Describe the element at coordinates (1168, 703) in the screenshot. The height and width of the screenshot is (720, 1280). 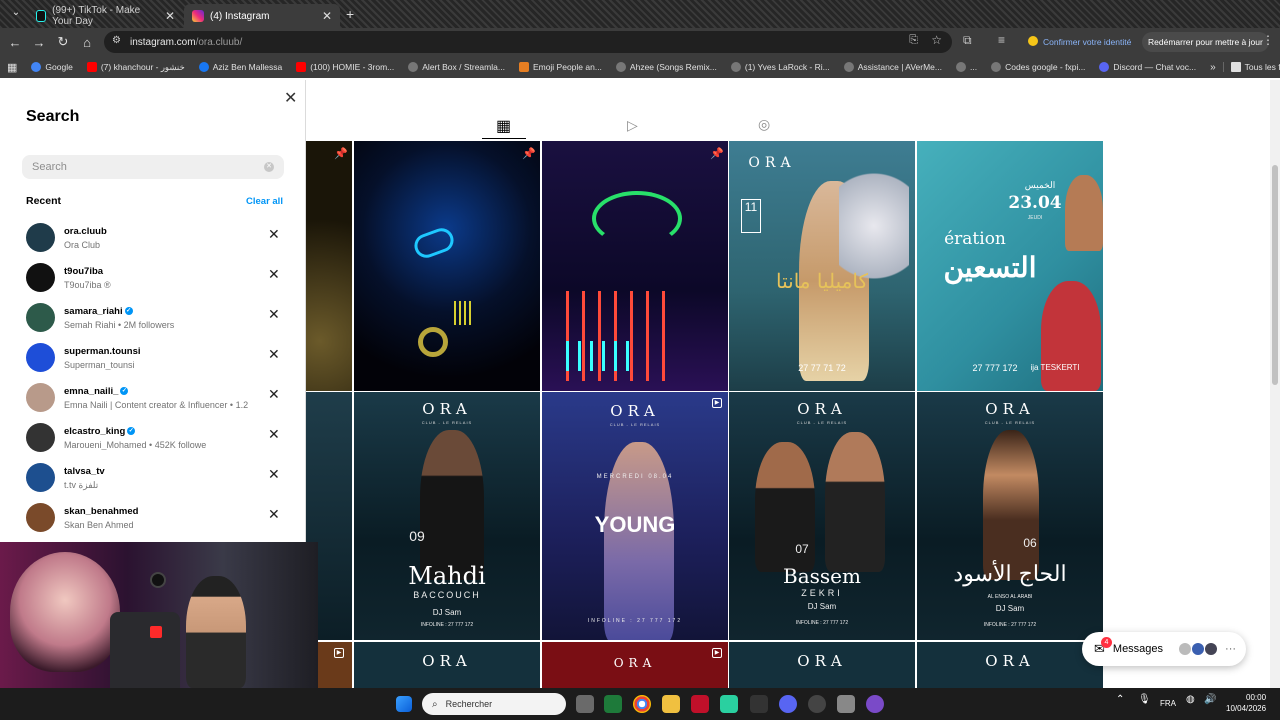
I see `language-indicator: FRA` at that location.